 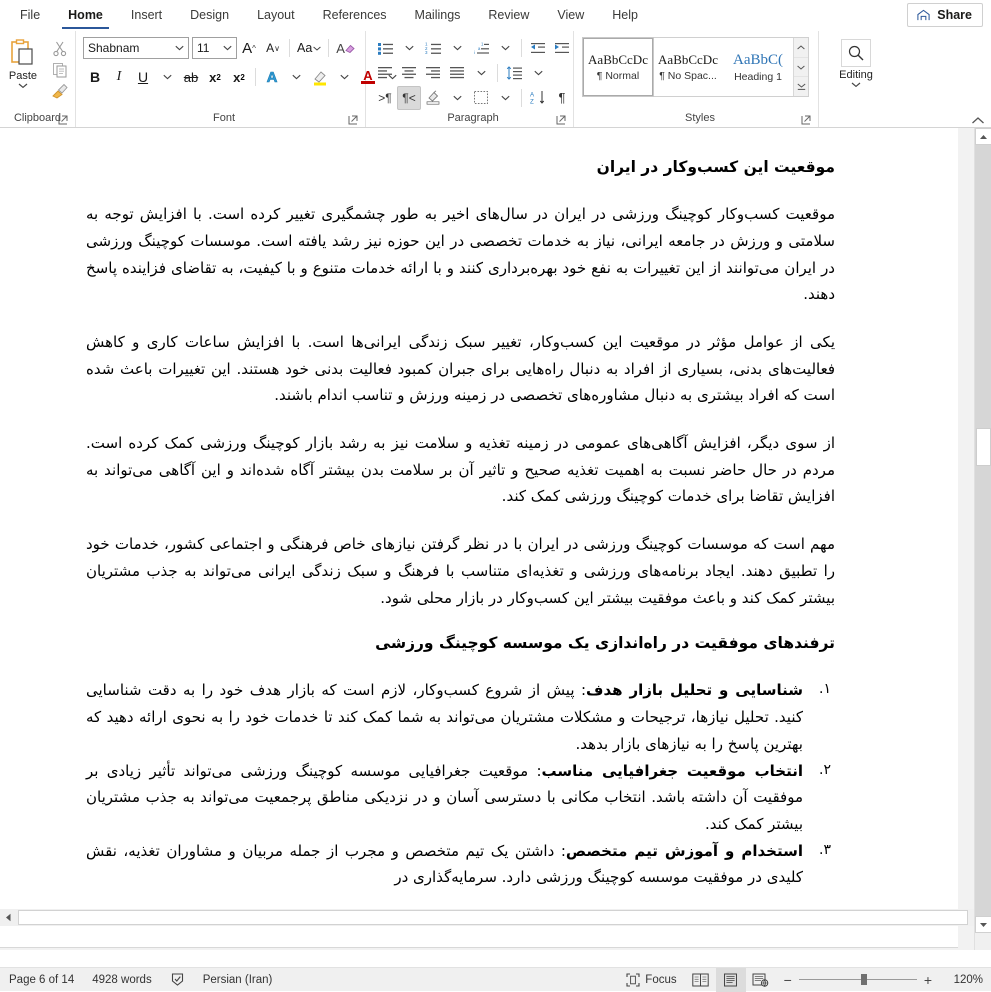 I want to click on tab-home: Home, so click(x=85, y=15).